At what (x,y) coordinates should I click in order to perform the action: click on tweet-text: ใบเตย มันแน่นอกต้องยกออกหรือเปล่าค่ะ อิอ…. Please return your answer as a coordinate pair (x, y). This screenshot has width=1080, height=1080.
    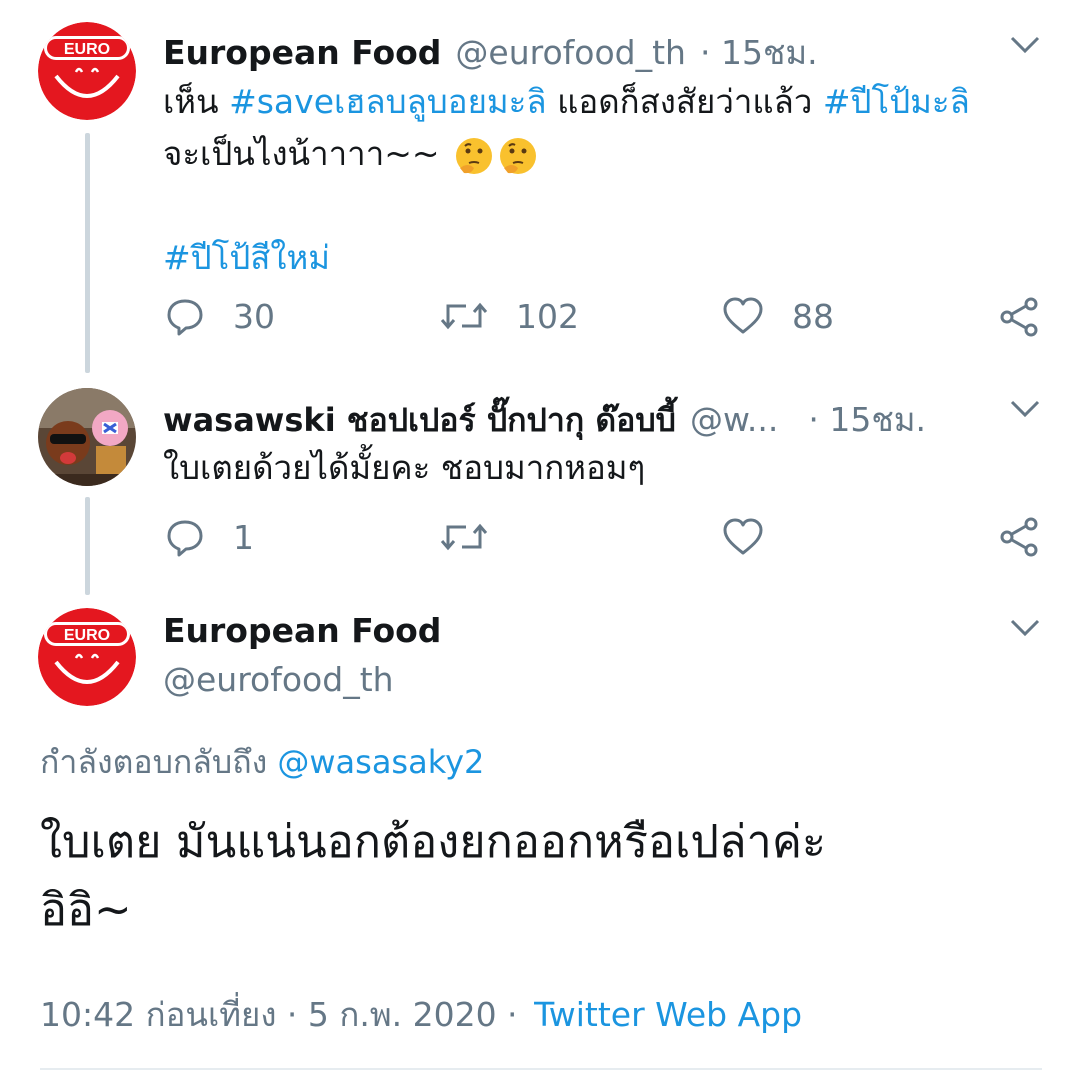
    Looking at the image, I should click on (540, 876).